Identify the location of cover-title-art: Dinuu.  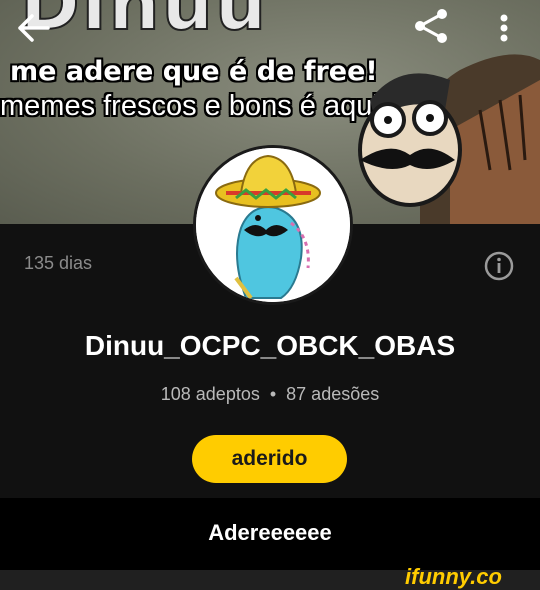
(144, 23).